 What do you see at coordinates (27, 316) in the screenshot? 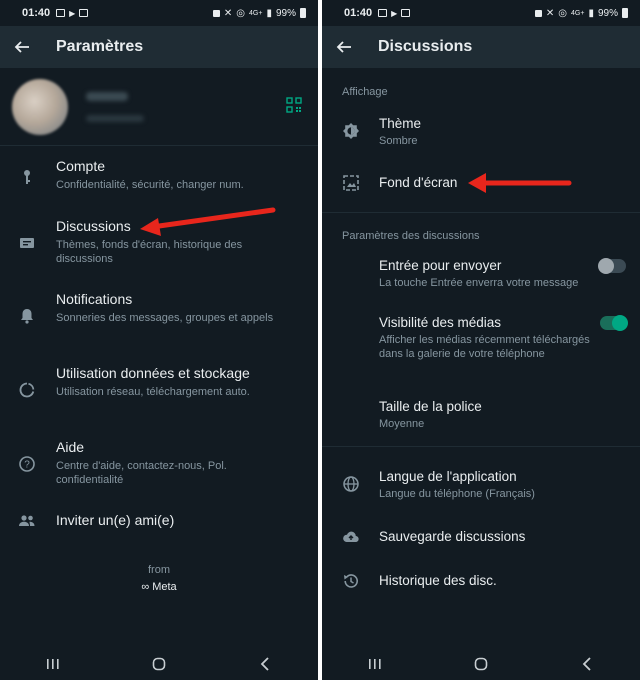
I see `bell-icon` at bounding box center [27, 316].